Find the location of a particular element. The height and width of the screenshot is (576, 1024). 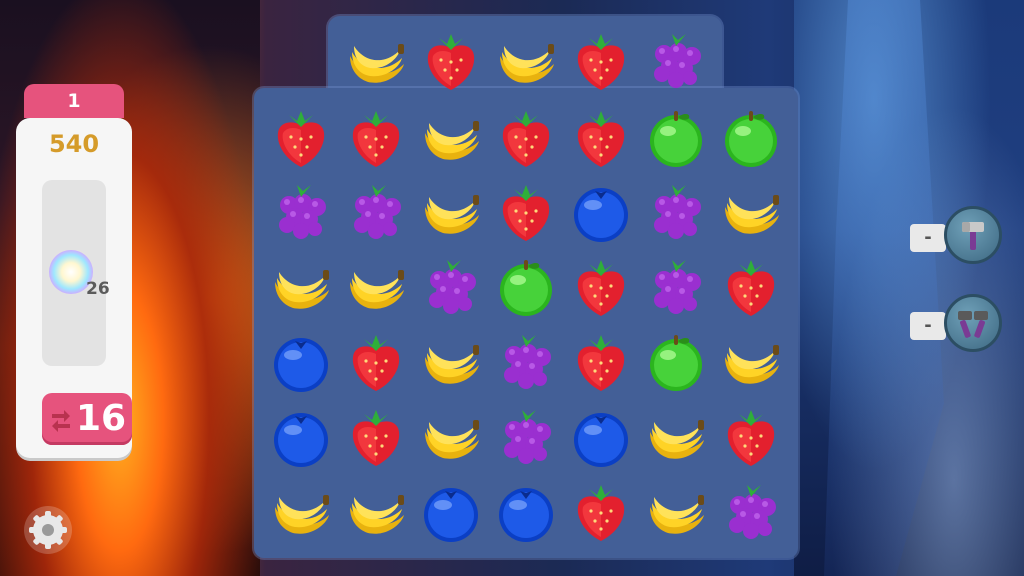

hammer-booster: - is located at coordinates (956, 237).